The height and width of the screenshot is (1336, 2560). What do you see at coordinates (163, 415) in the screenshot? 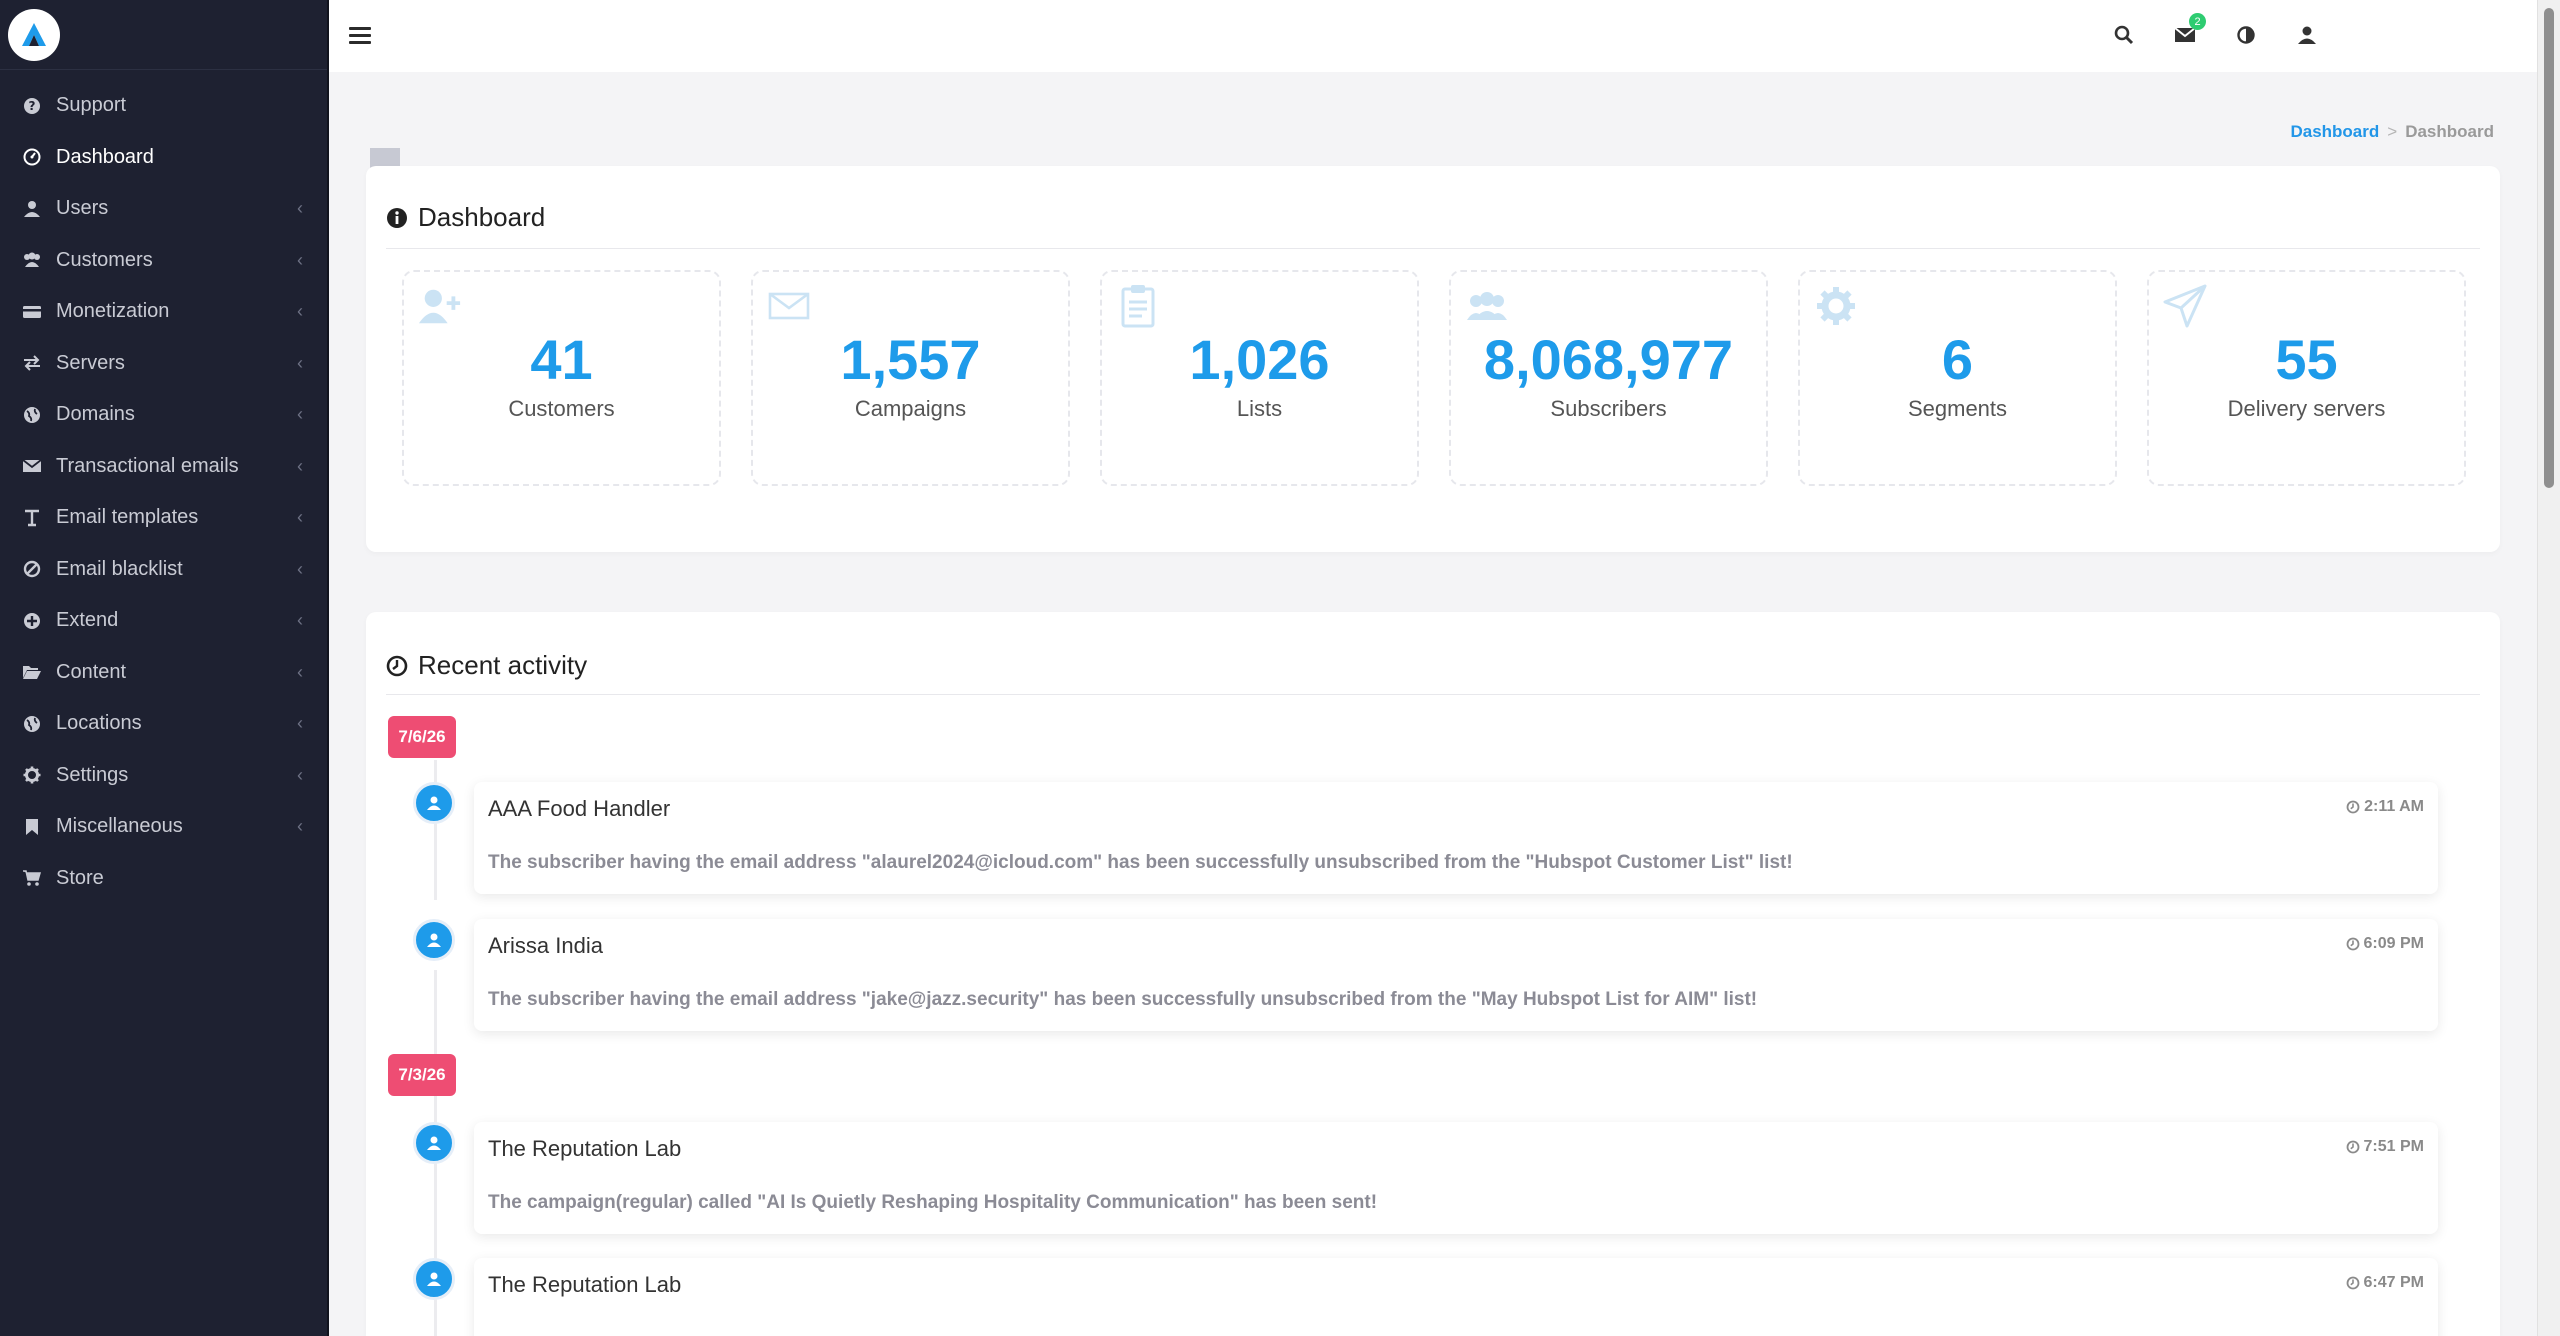
I see `sidebar-item-domains: Domains ‹` at bounding box center [163, 415].